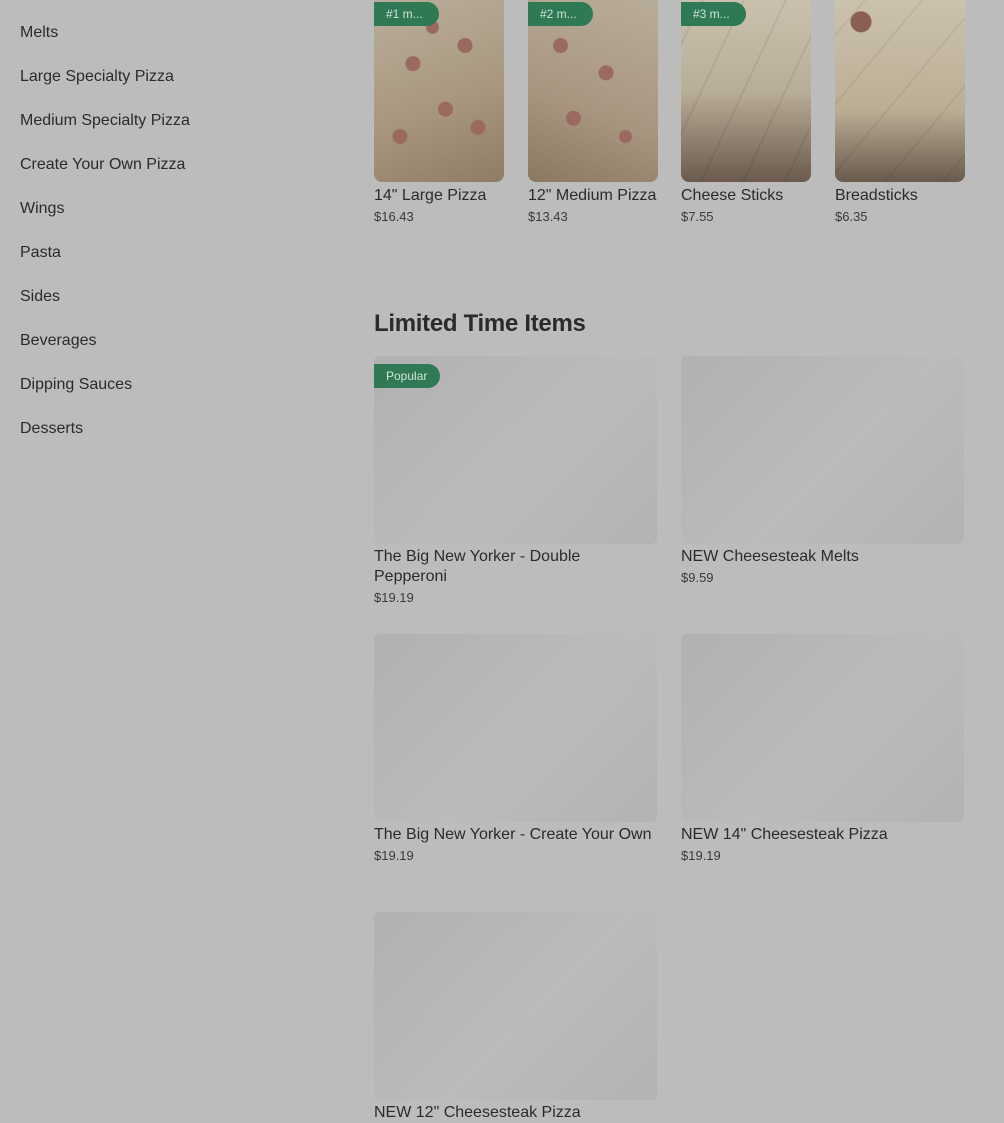 The image size is (1004, 1123). Describe the element at coordinates (770, 556) in the screenshot. I see `item-name: NEW Cheesesteak Melts` at that location.